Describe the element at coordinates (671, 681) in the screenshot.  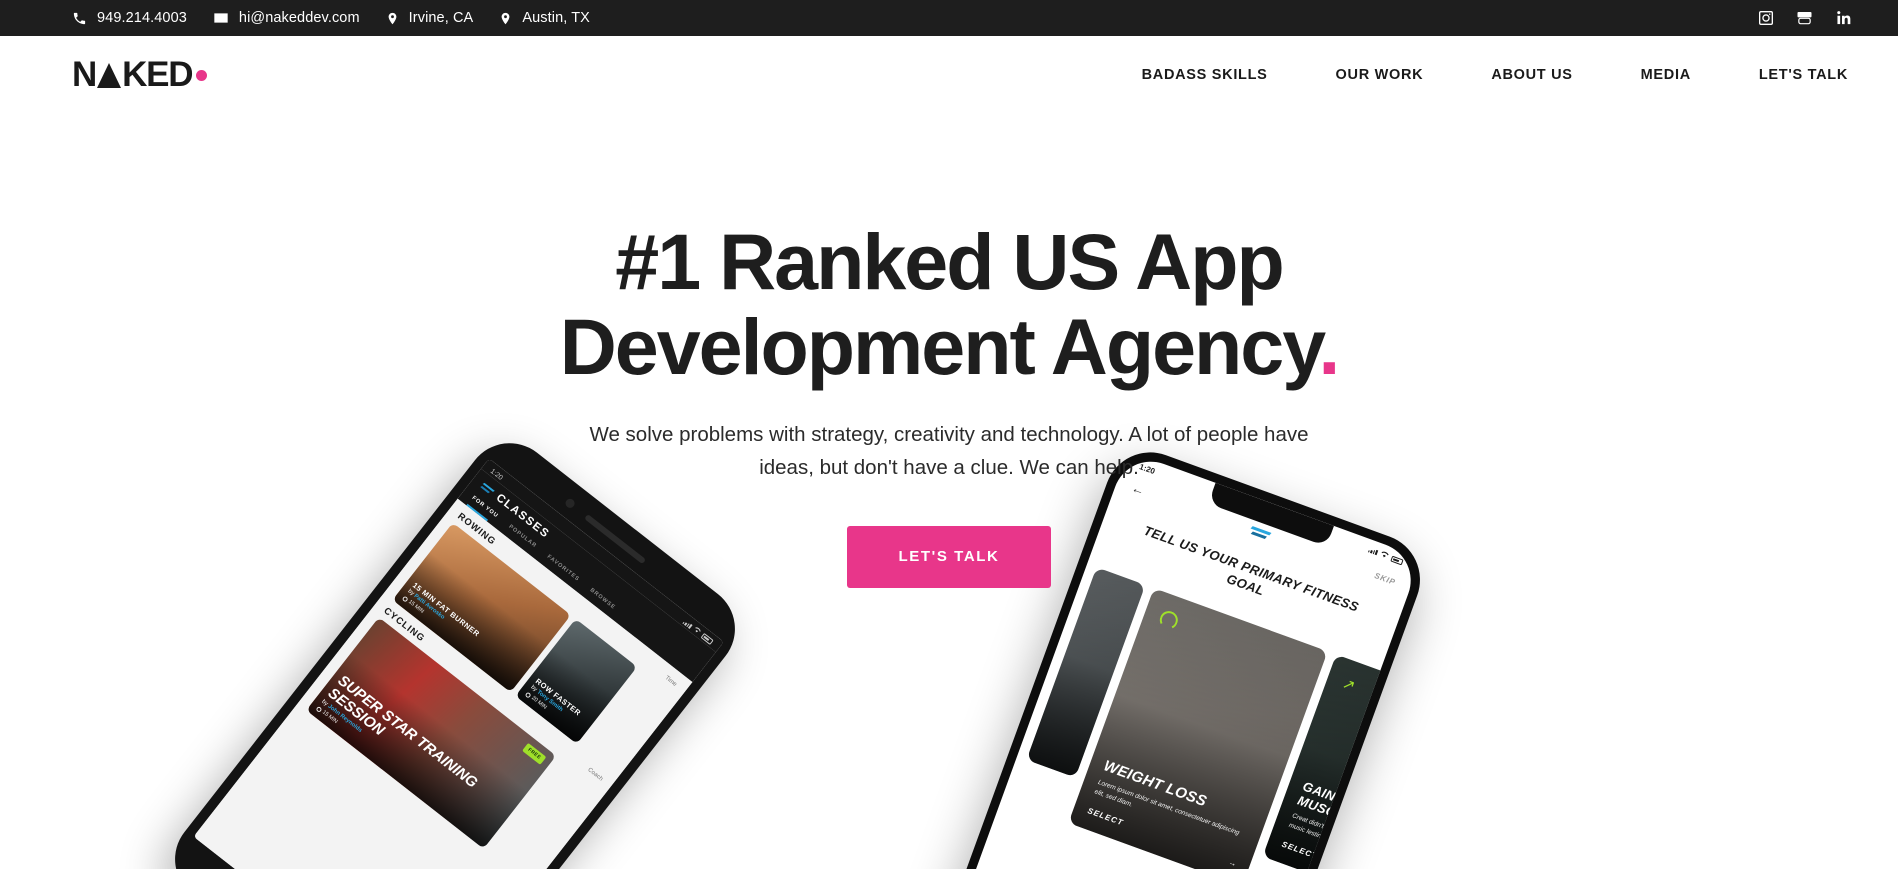
I see `filter-time: Time` at that location.